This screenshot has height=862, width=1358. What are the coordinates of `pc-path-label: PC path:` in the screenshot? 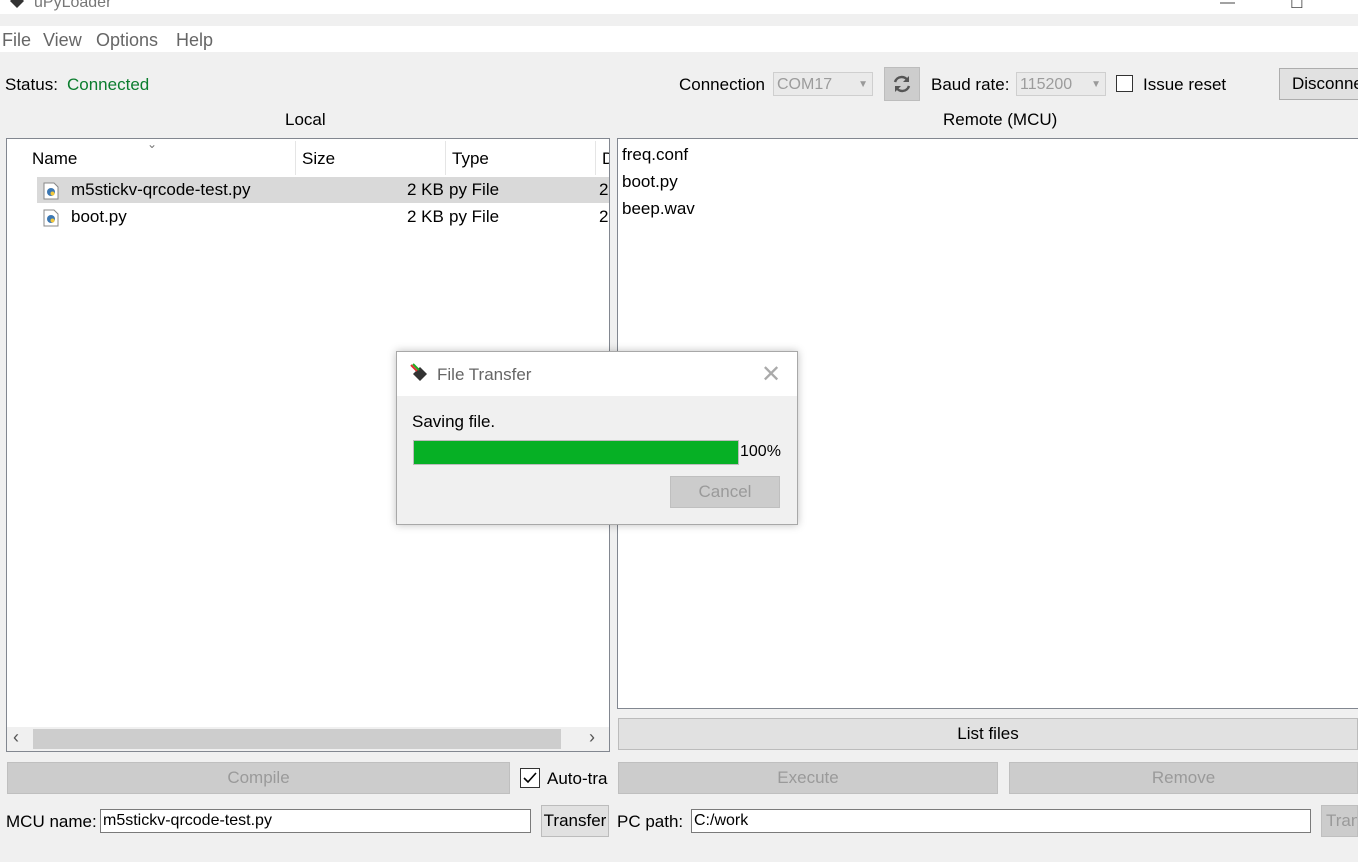 It's located at (650, 821).